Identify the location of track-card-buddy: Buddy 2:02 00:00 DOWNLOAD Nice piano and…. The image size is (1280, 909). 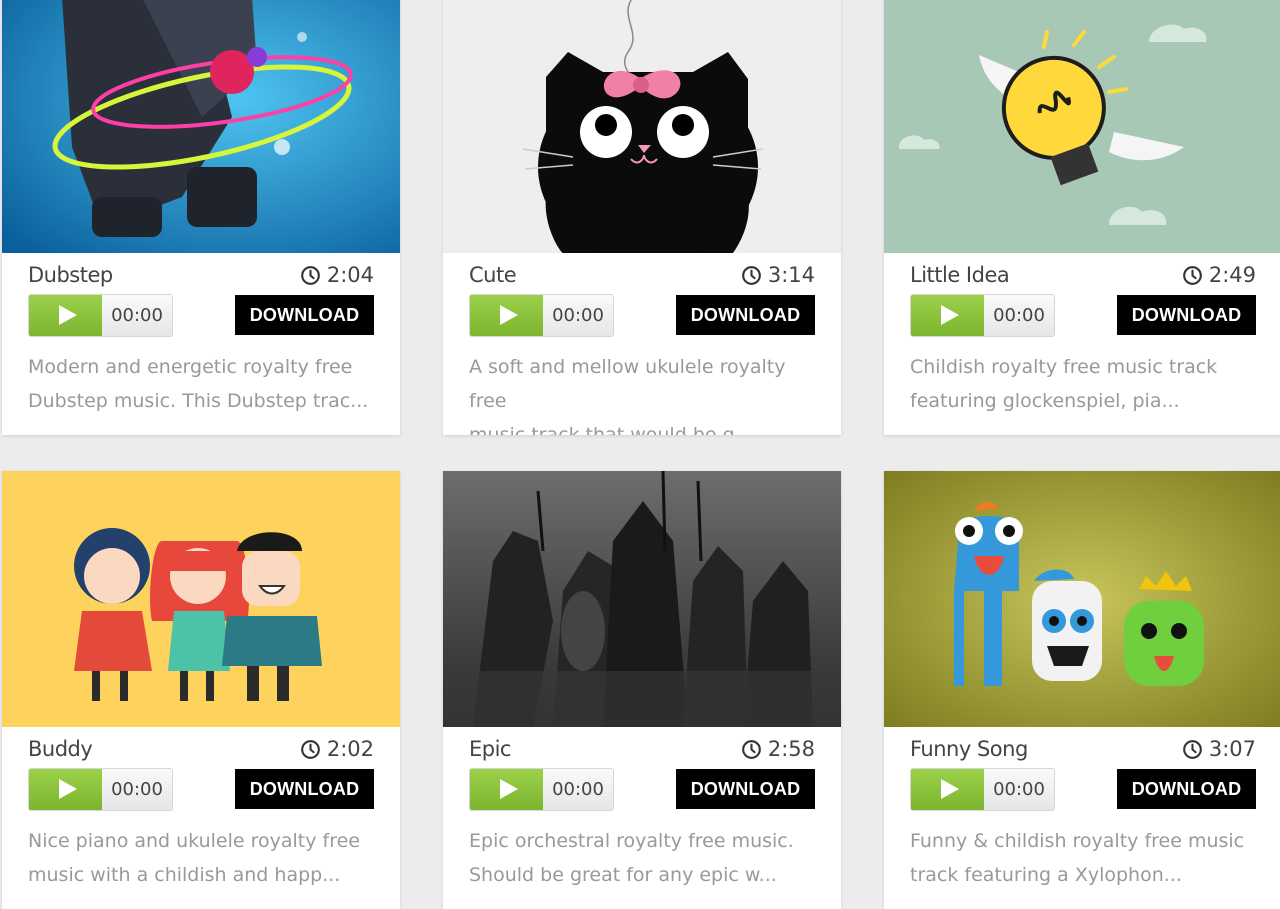
(201, 690).